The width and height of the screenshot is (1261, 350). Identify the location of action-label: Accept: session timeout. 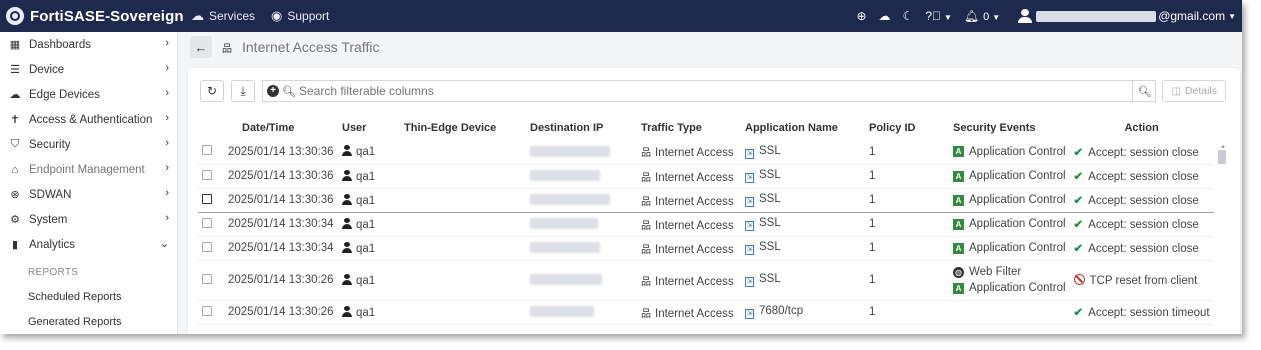
(1149, 313).